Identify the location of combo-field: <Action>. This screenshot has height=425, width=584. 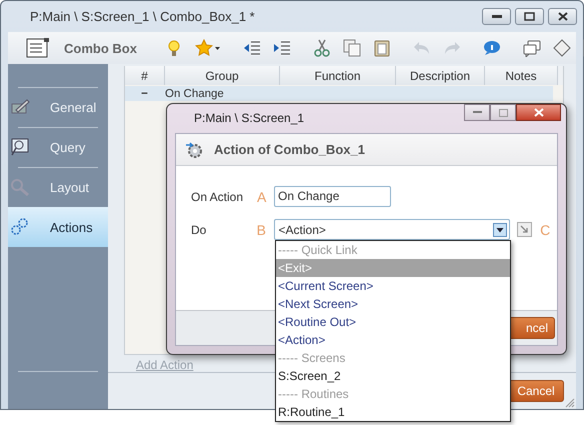
(392, 229).